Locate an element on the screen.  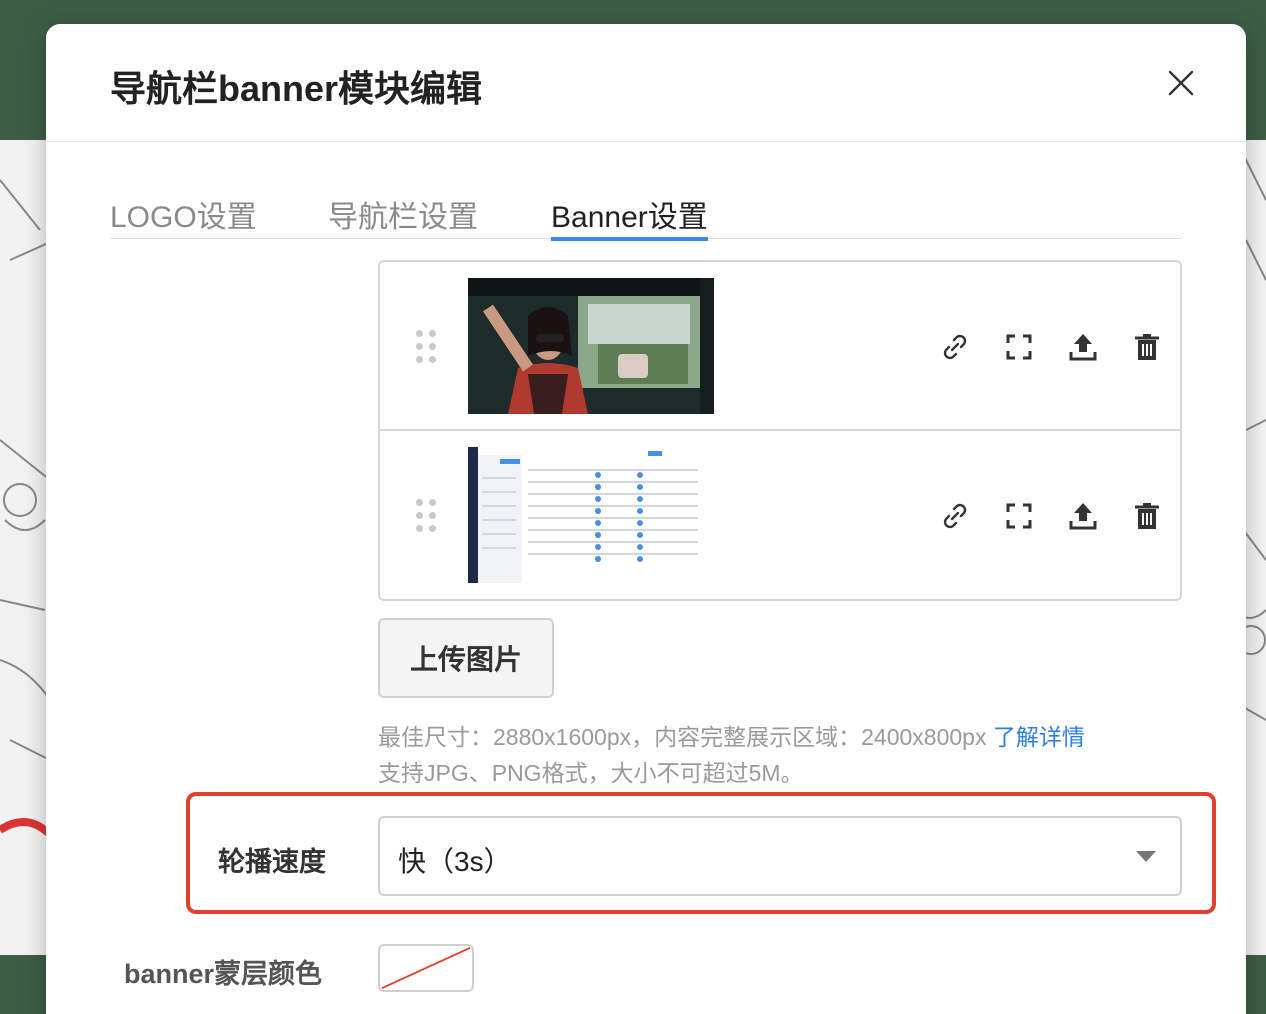
tab-nav-settings: 导航栏设置 is located at coordinates (403, 215).